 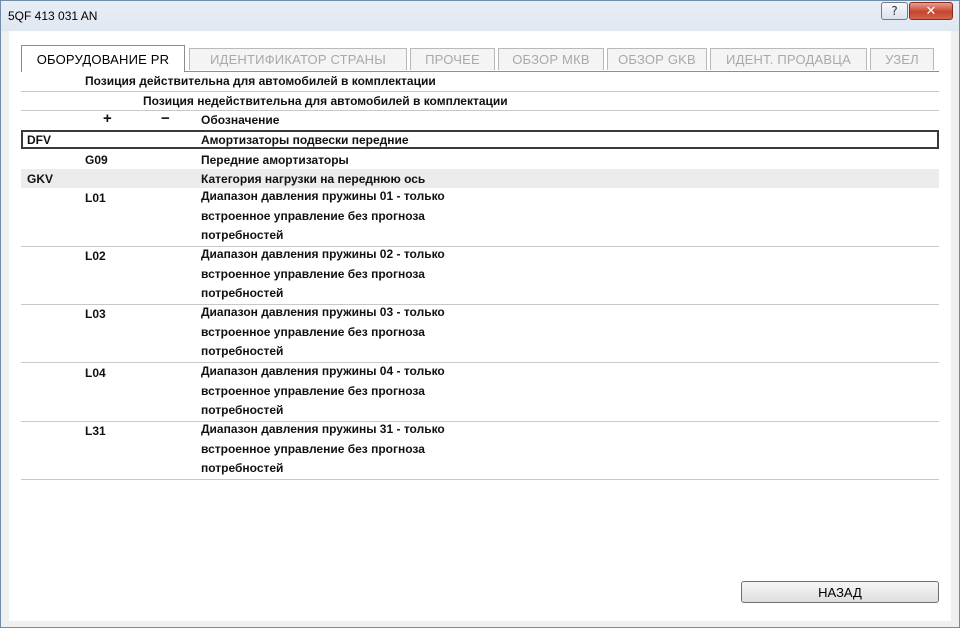 What do you see at coordinates (313, 179) in the screenshot?
I see `row-description: Категория нагрузки на переднюю ось` at bounding box center [313, 179].